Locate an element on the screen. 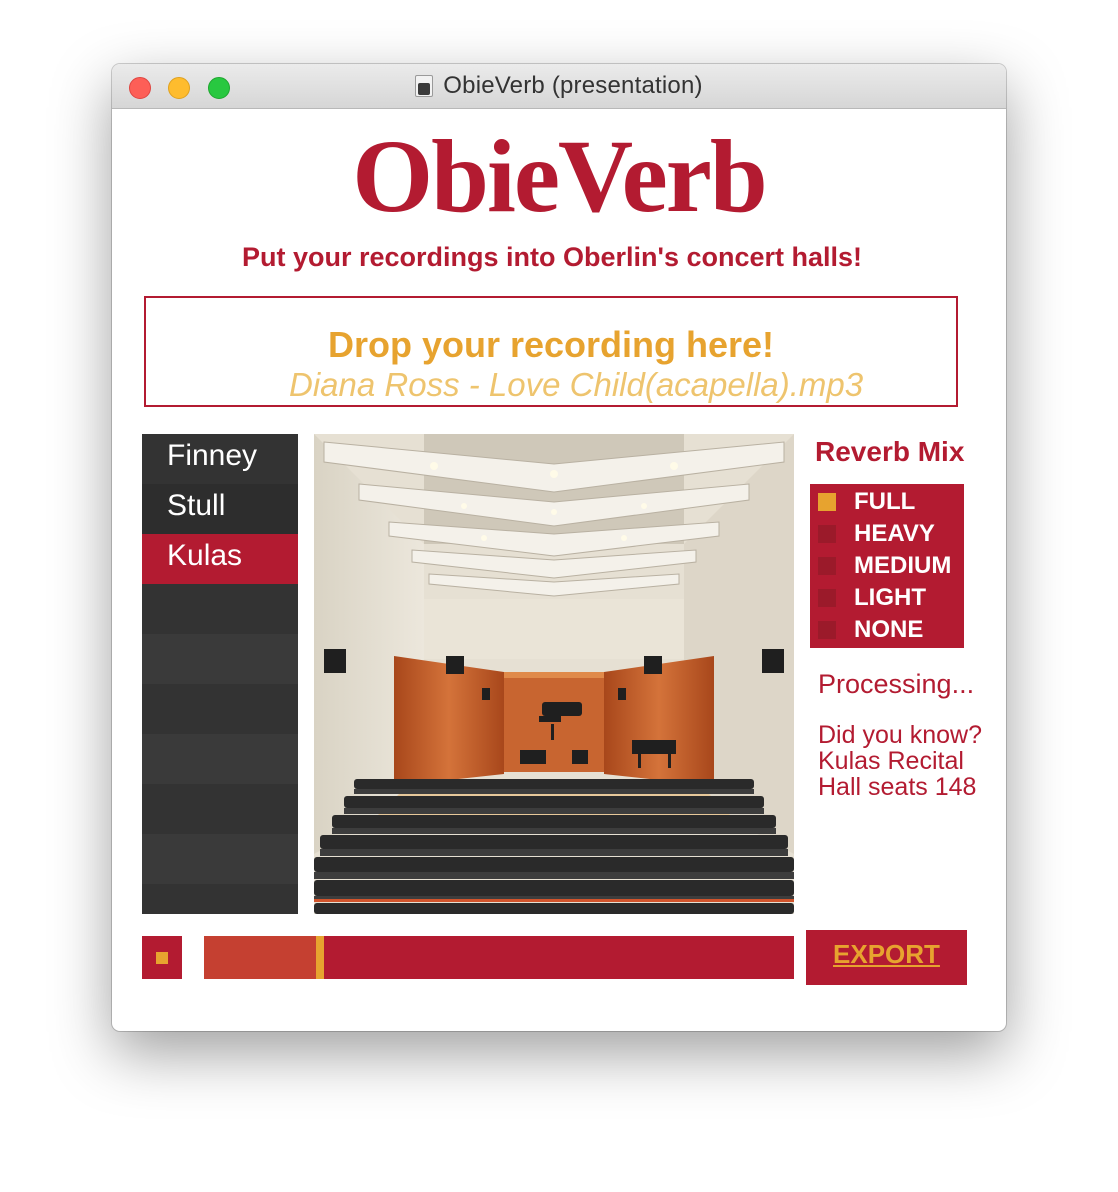  dropped-filename: Diana Ross - Love Child(acapella).mp3 is located at coordinates (576, 384).